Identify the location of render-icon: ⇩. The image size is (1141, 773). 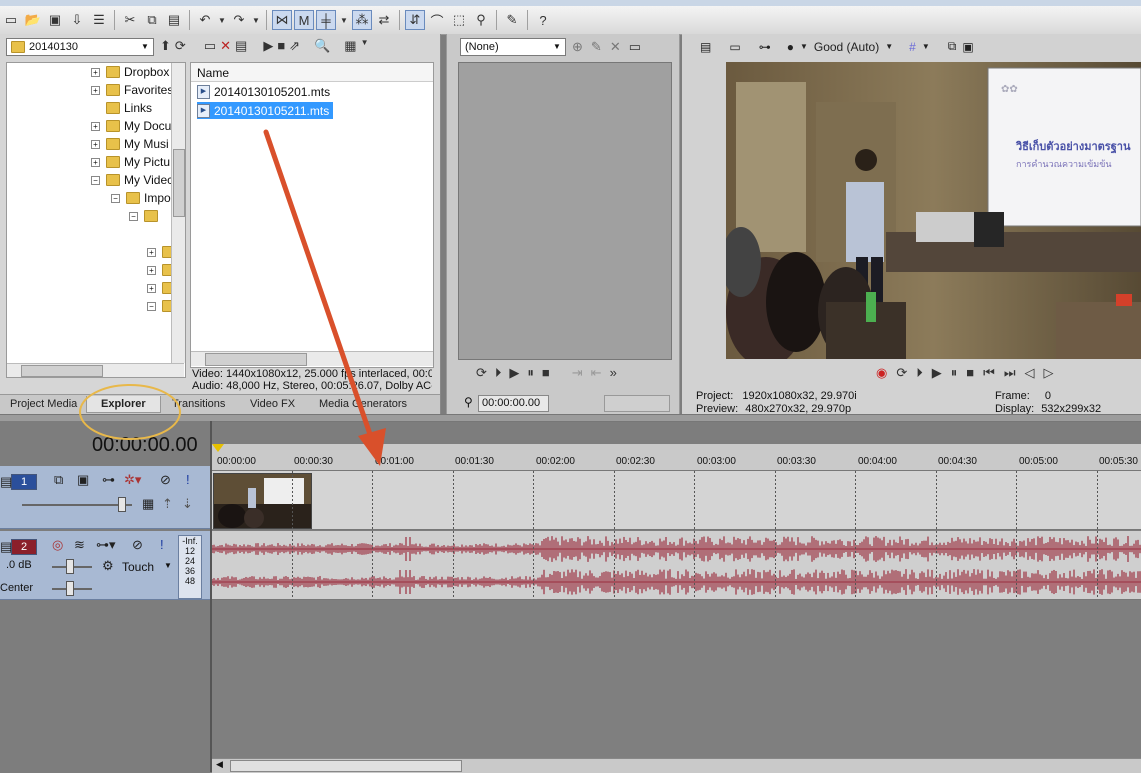
(77, 20).